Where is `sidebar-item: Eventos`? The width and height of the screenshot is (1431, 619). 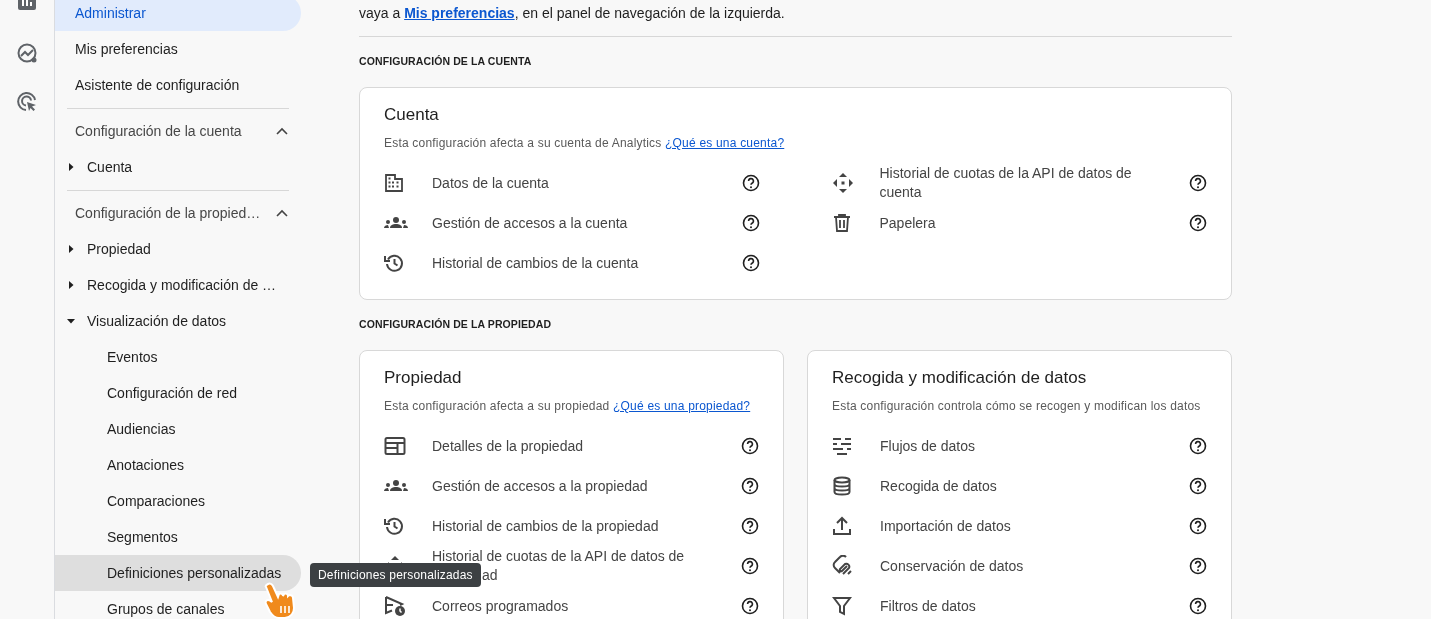
sidebar-item: Eventos is located at coordinates (178, 357).